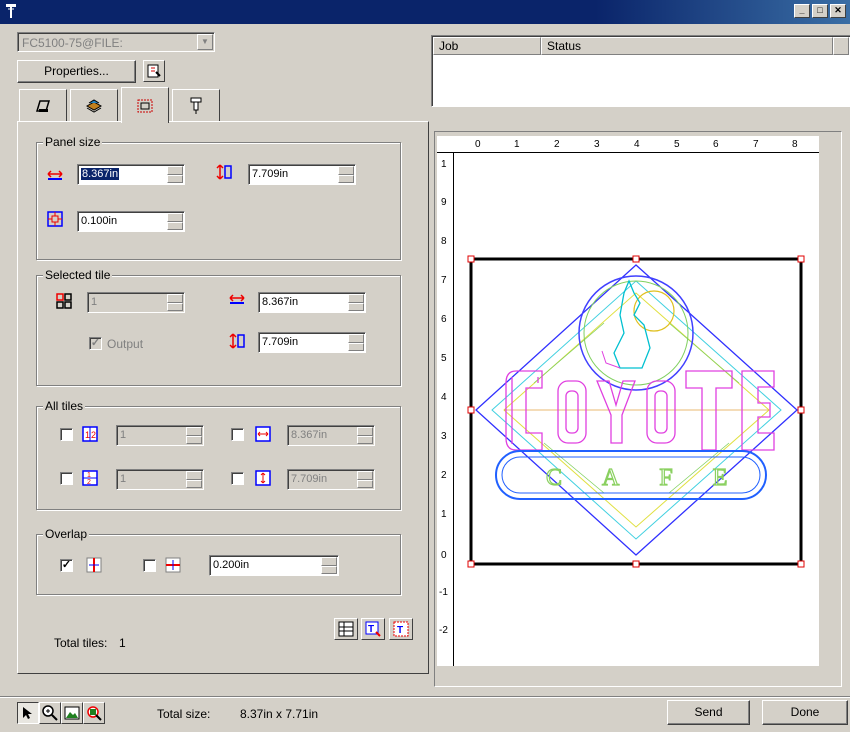 This screenshot has width=850, height=732. What do you see at coordinates (175, 221) in the screenshot?
I see `panel-margin-stepper` at bounding box center [175, 221].